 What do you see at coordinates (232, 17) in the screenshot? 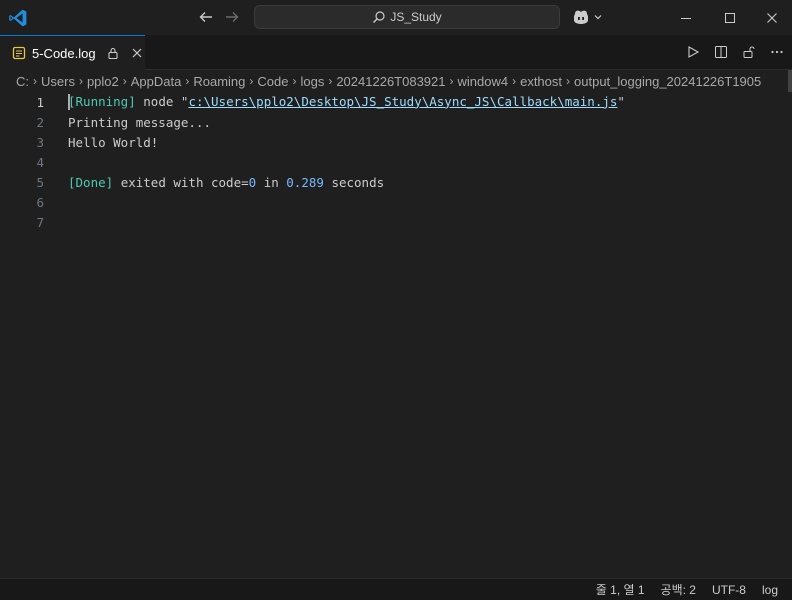
I see `forward-arrow-icon` at bounding box center [232, 17].